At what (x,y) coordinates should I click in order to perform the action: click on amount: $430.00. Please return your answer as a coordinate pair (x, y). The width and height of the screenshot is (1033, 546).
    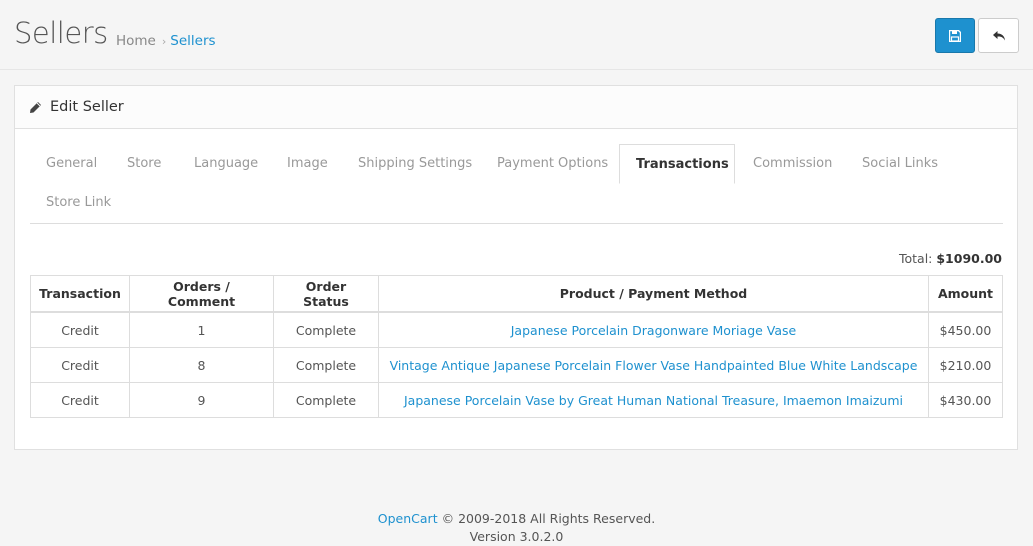
    Looking at the image, I should click on (965, 400).